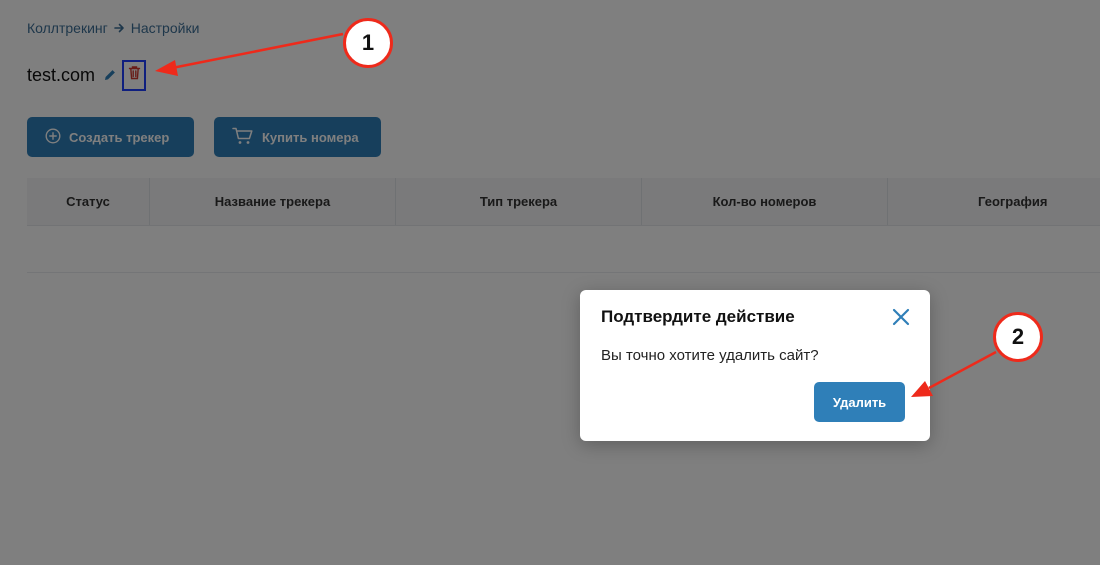 The image size is (1100, 565). What do you see at coordinates (698, 316) in the screenshot?
I see `dialog-title: Подтвердите действие` at bounding box center [698, 316].